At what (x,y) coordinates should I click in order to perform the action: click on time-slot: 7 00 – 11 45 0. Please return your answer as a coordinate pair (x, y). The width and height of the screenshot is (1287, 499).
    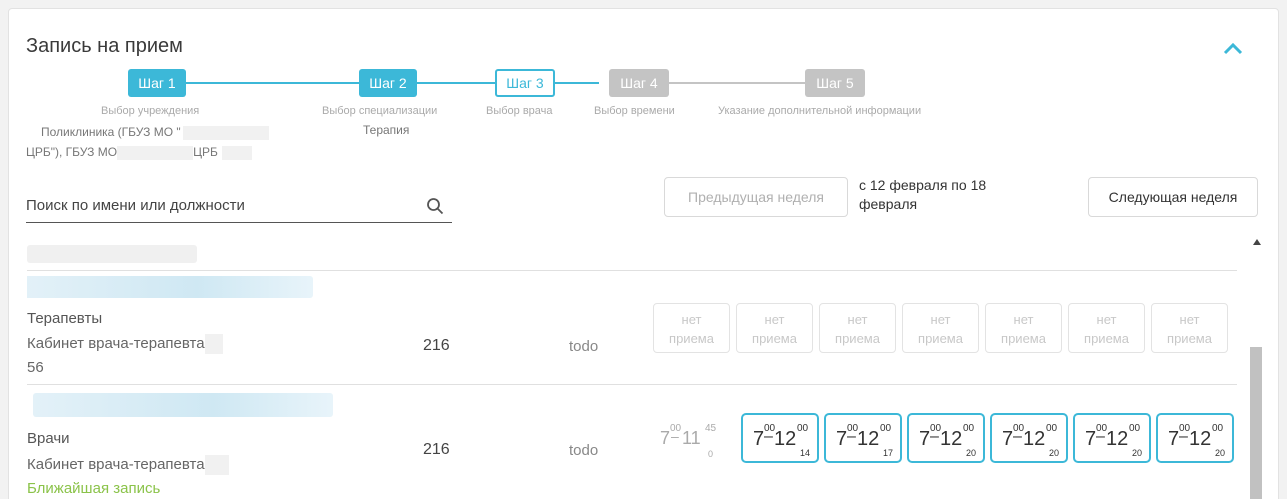
    Looking at the image, I should click on (699, 438).